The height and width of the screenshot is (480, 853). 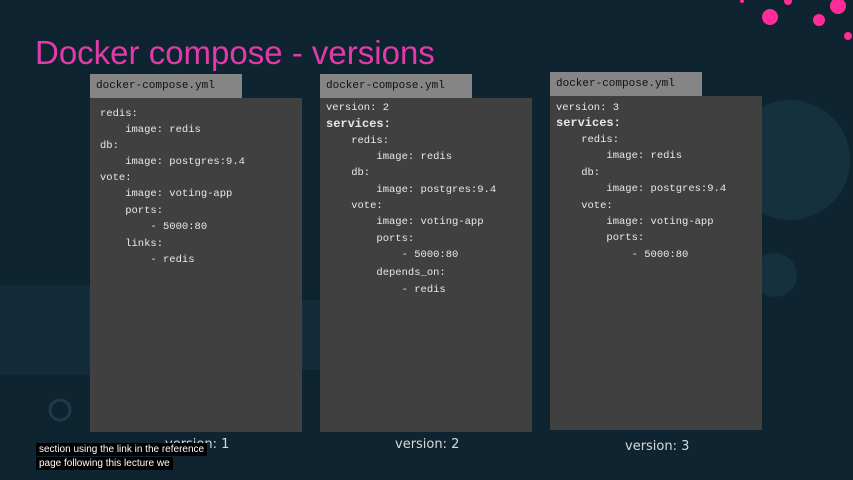 I want to click on slide-title: Docker compose - versions, so click(x=235, y=52).